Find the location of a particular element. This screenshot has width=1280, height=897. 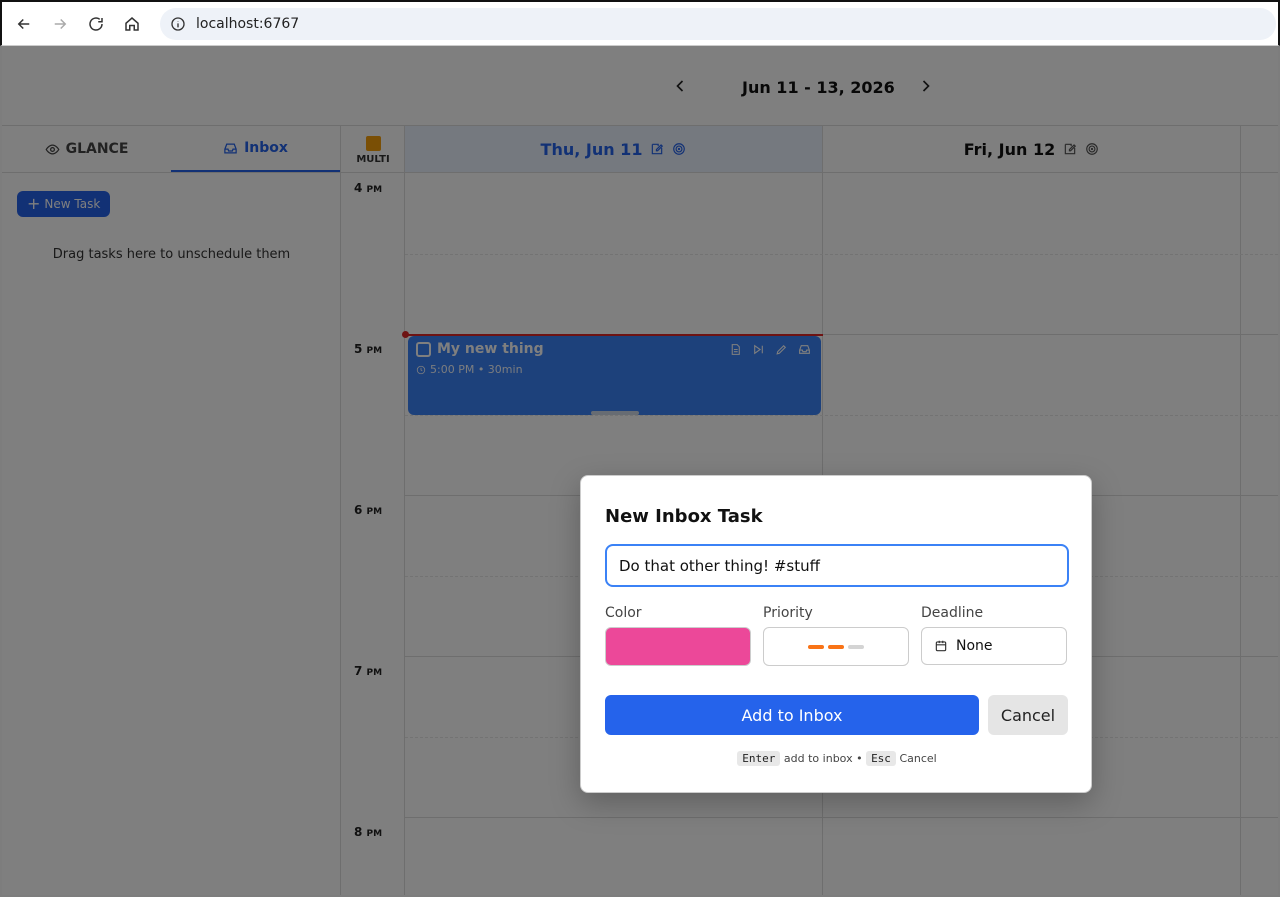

add-to-inbox-button: Add to Inbox is located at coordinates (792, 715).